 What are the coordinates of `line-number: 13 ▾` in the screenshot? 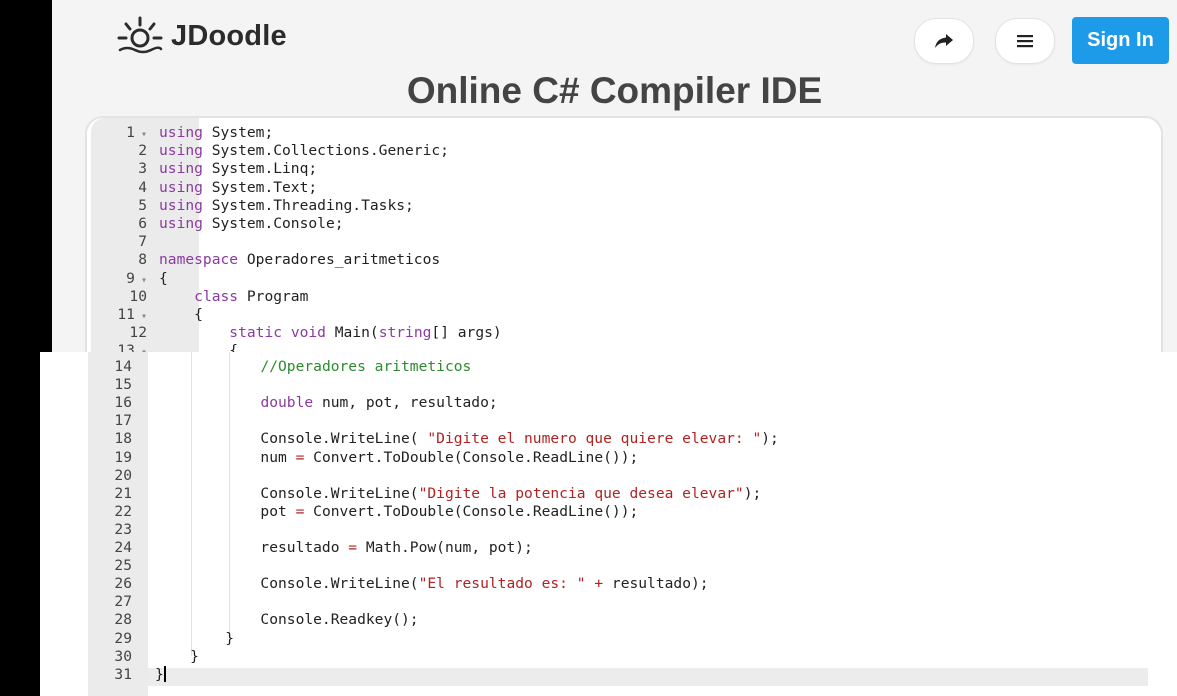 It's located at (128, 347).